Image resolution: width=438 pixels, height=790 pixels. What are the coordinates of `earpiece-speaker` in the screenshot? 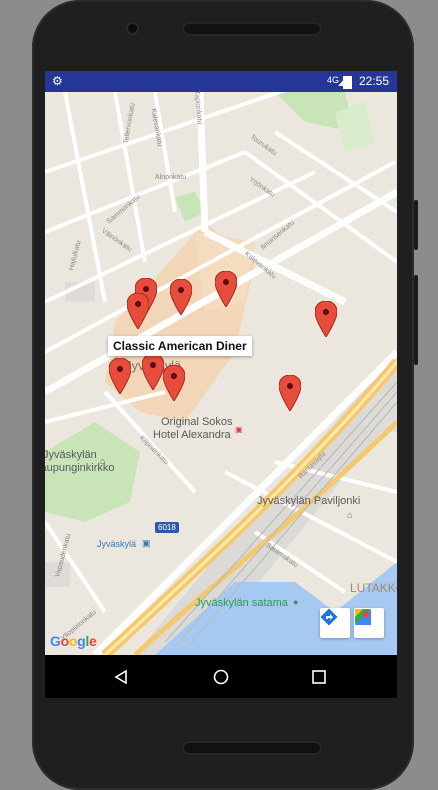 It's located at (252, 29).